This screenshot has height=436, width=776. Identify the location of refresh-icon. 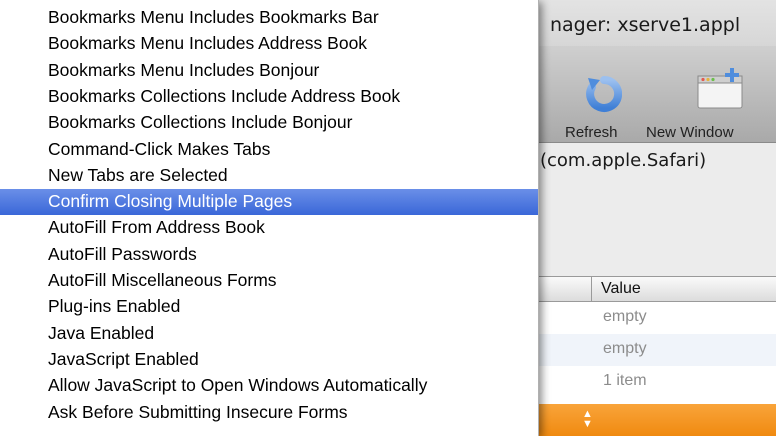
(604, 93).